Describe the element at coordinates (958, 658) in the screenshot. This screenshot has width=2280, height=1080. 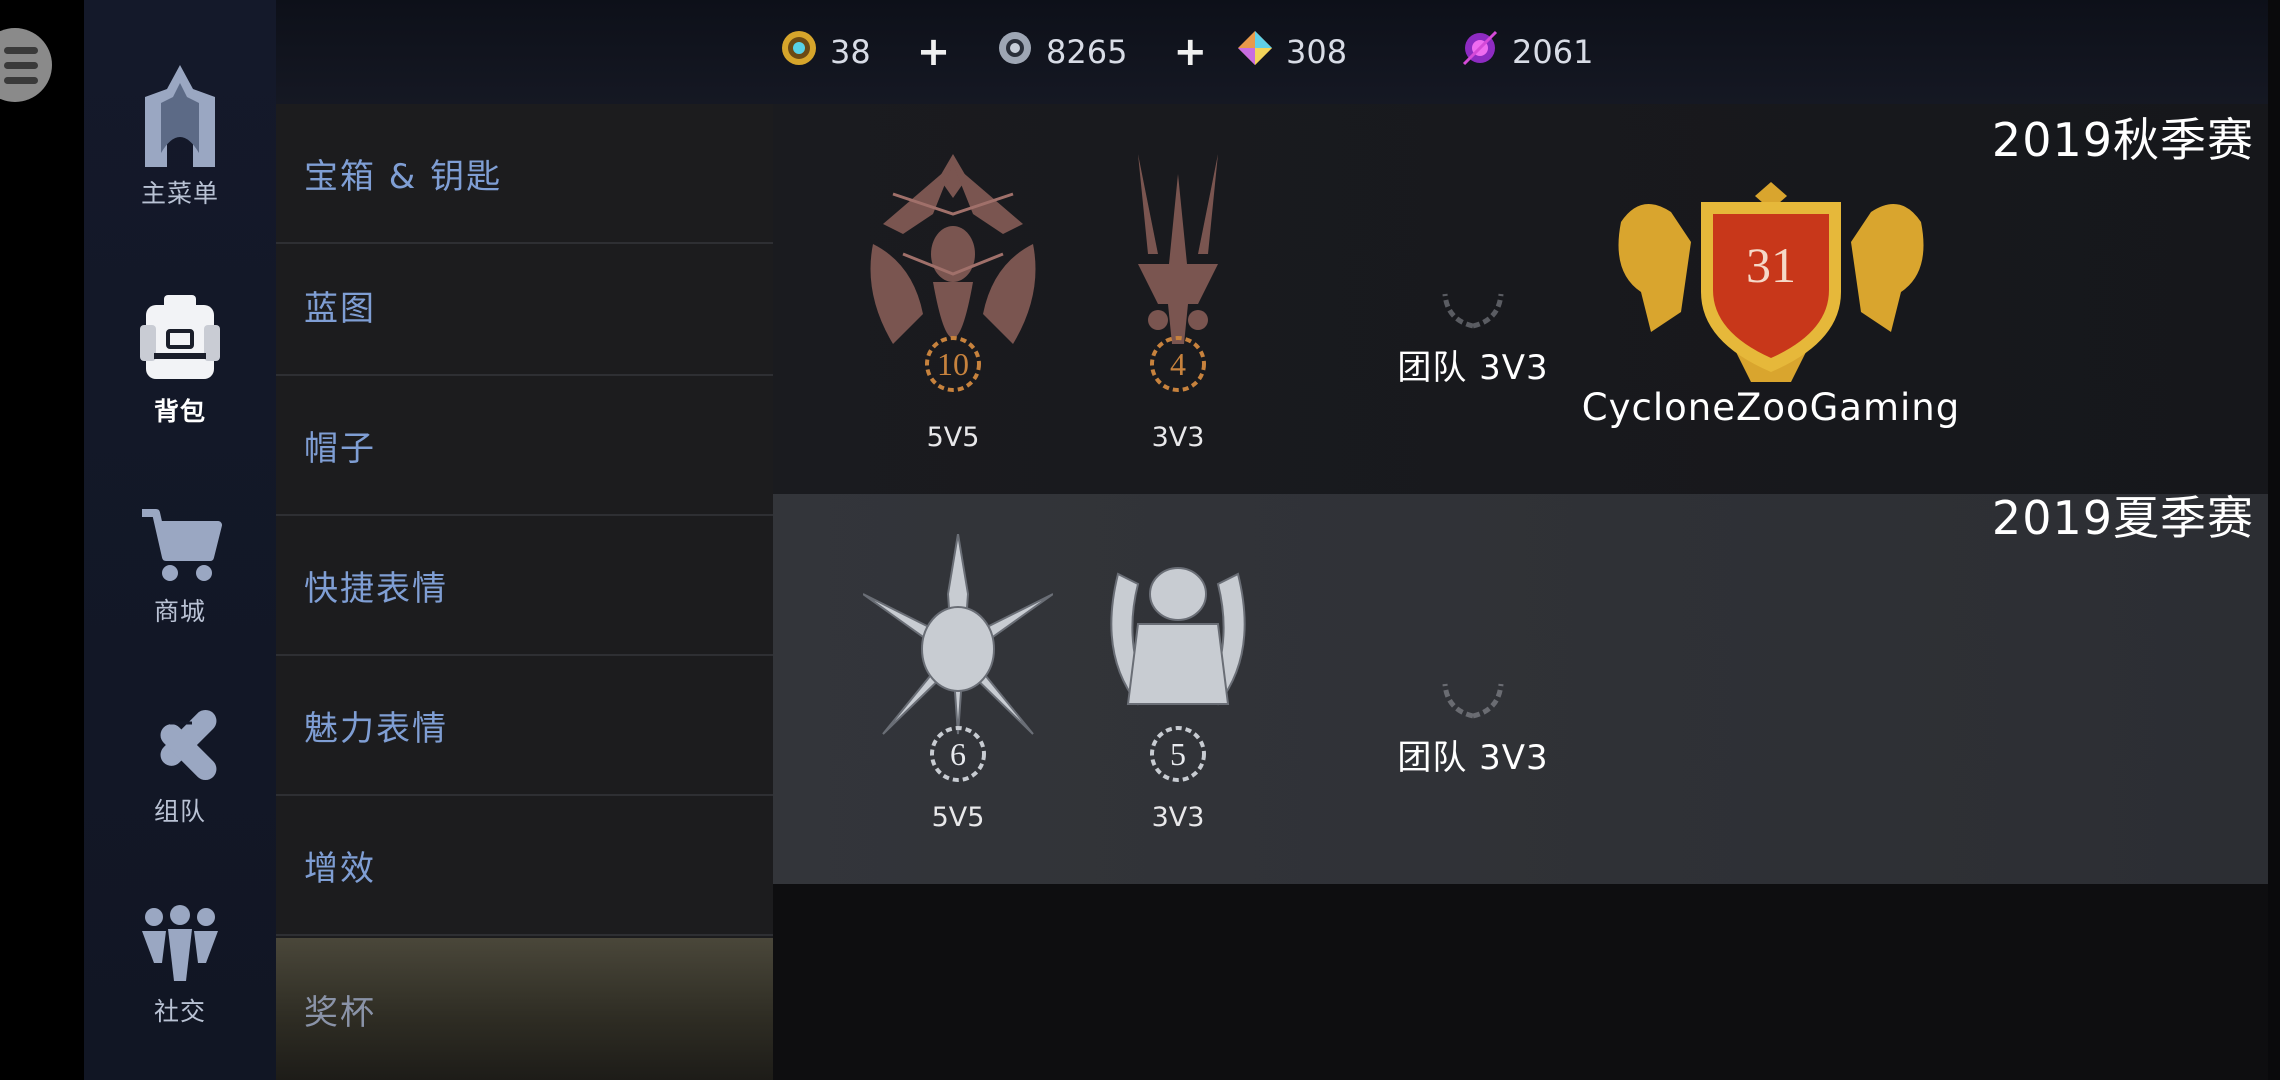
I see `star-spear-emblem-icon: 6` at that location.